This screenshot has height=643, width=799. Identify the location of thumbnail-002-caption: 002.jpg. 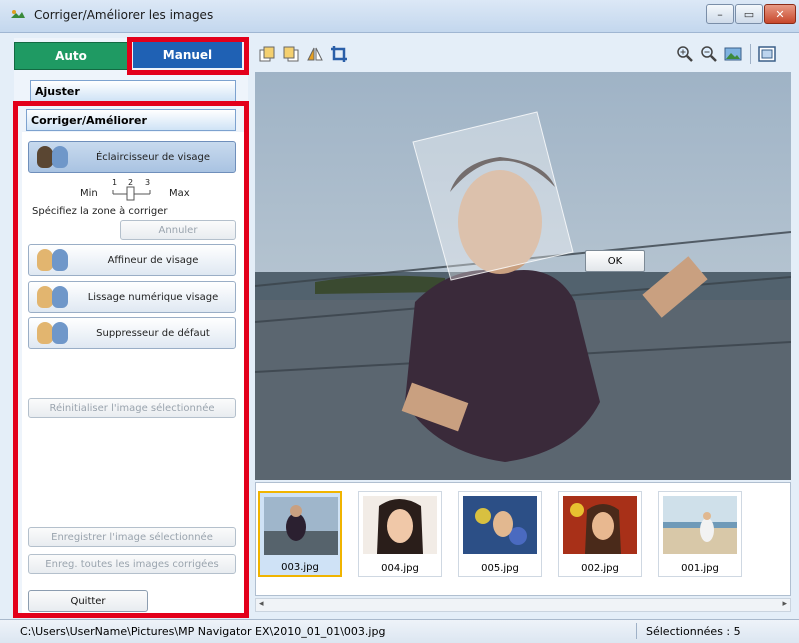
(600, 568).